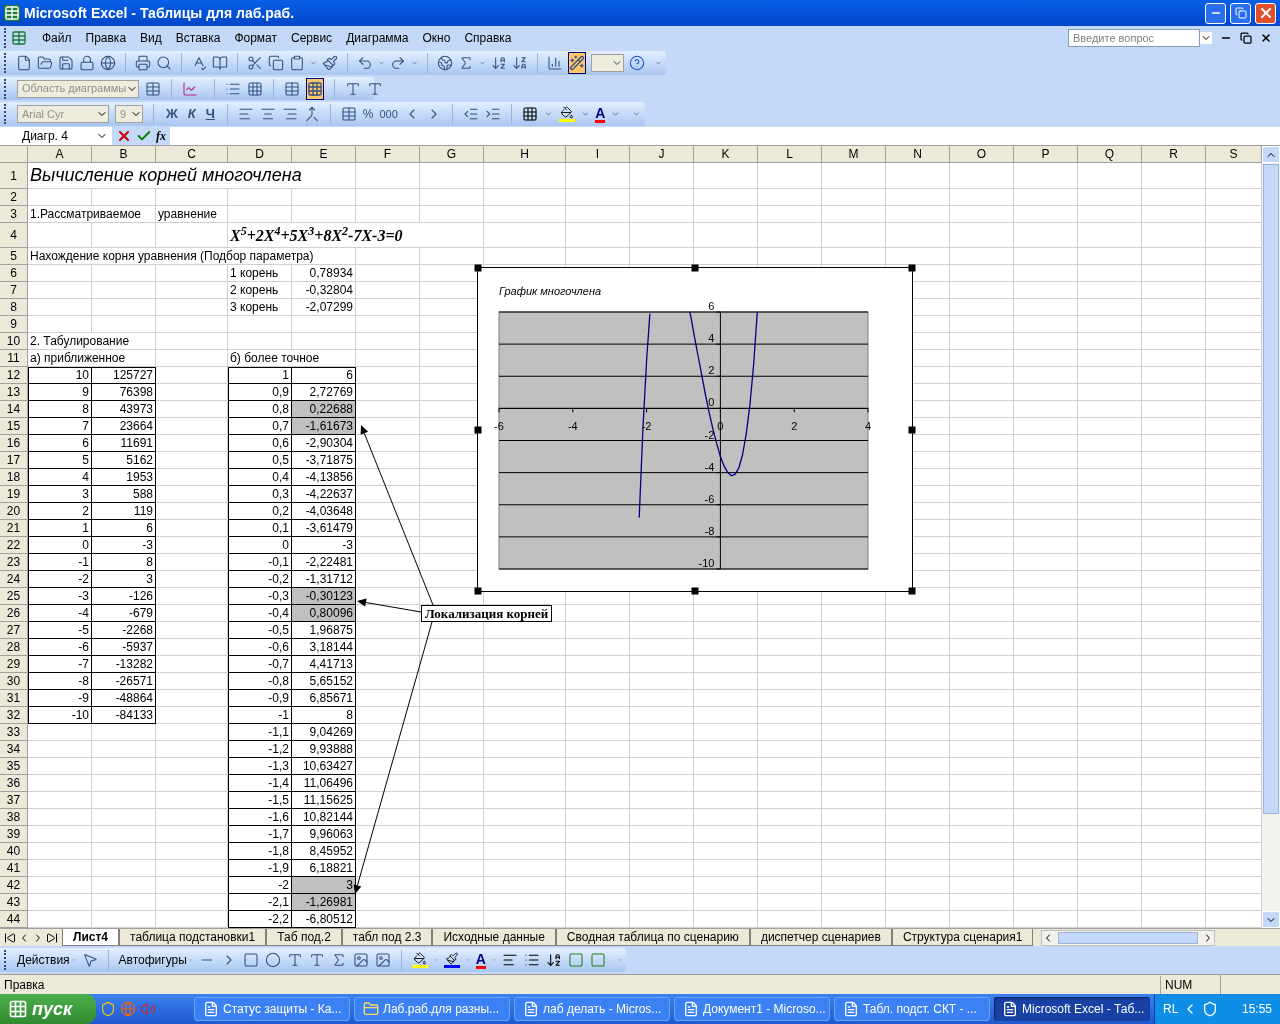 This screenshot has height=1024, width=1280. What do you see at coordinates (600, 114) in the screenshot?
I see `font-color-button: A` at bounding box center [600, 114].